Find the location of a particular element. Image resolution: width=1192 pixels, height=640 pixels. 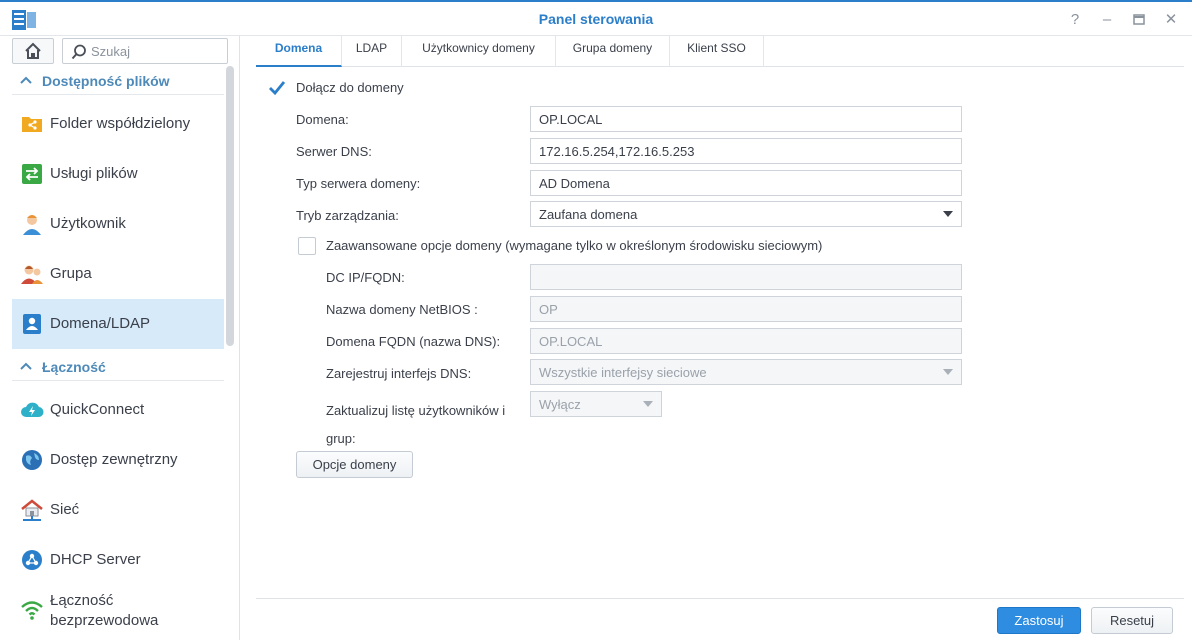

sidebar-item-user: Użytkownik is located at coordinates (118, 224).